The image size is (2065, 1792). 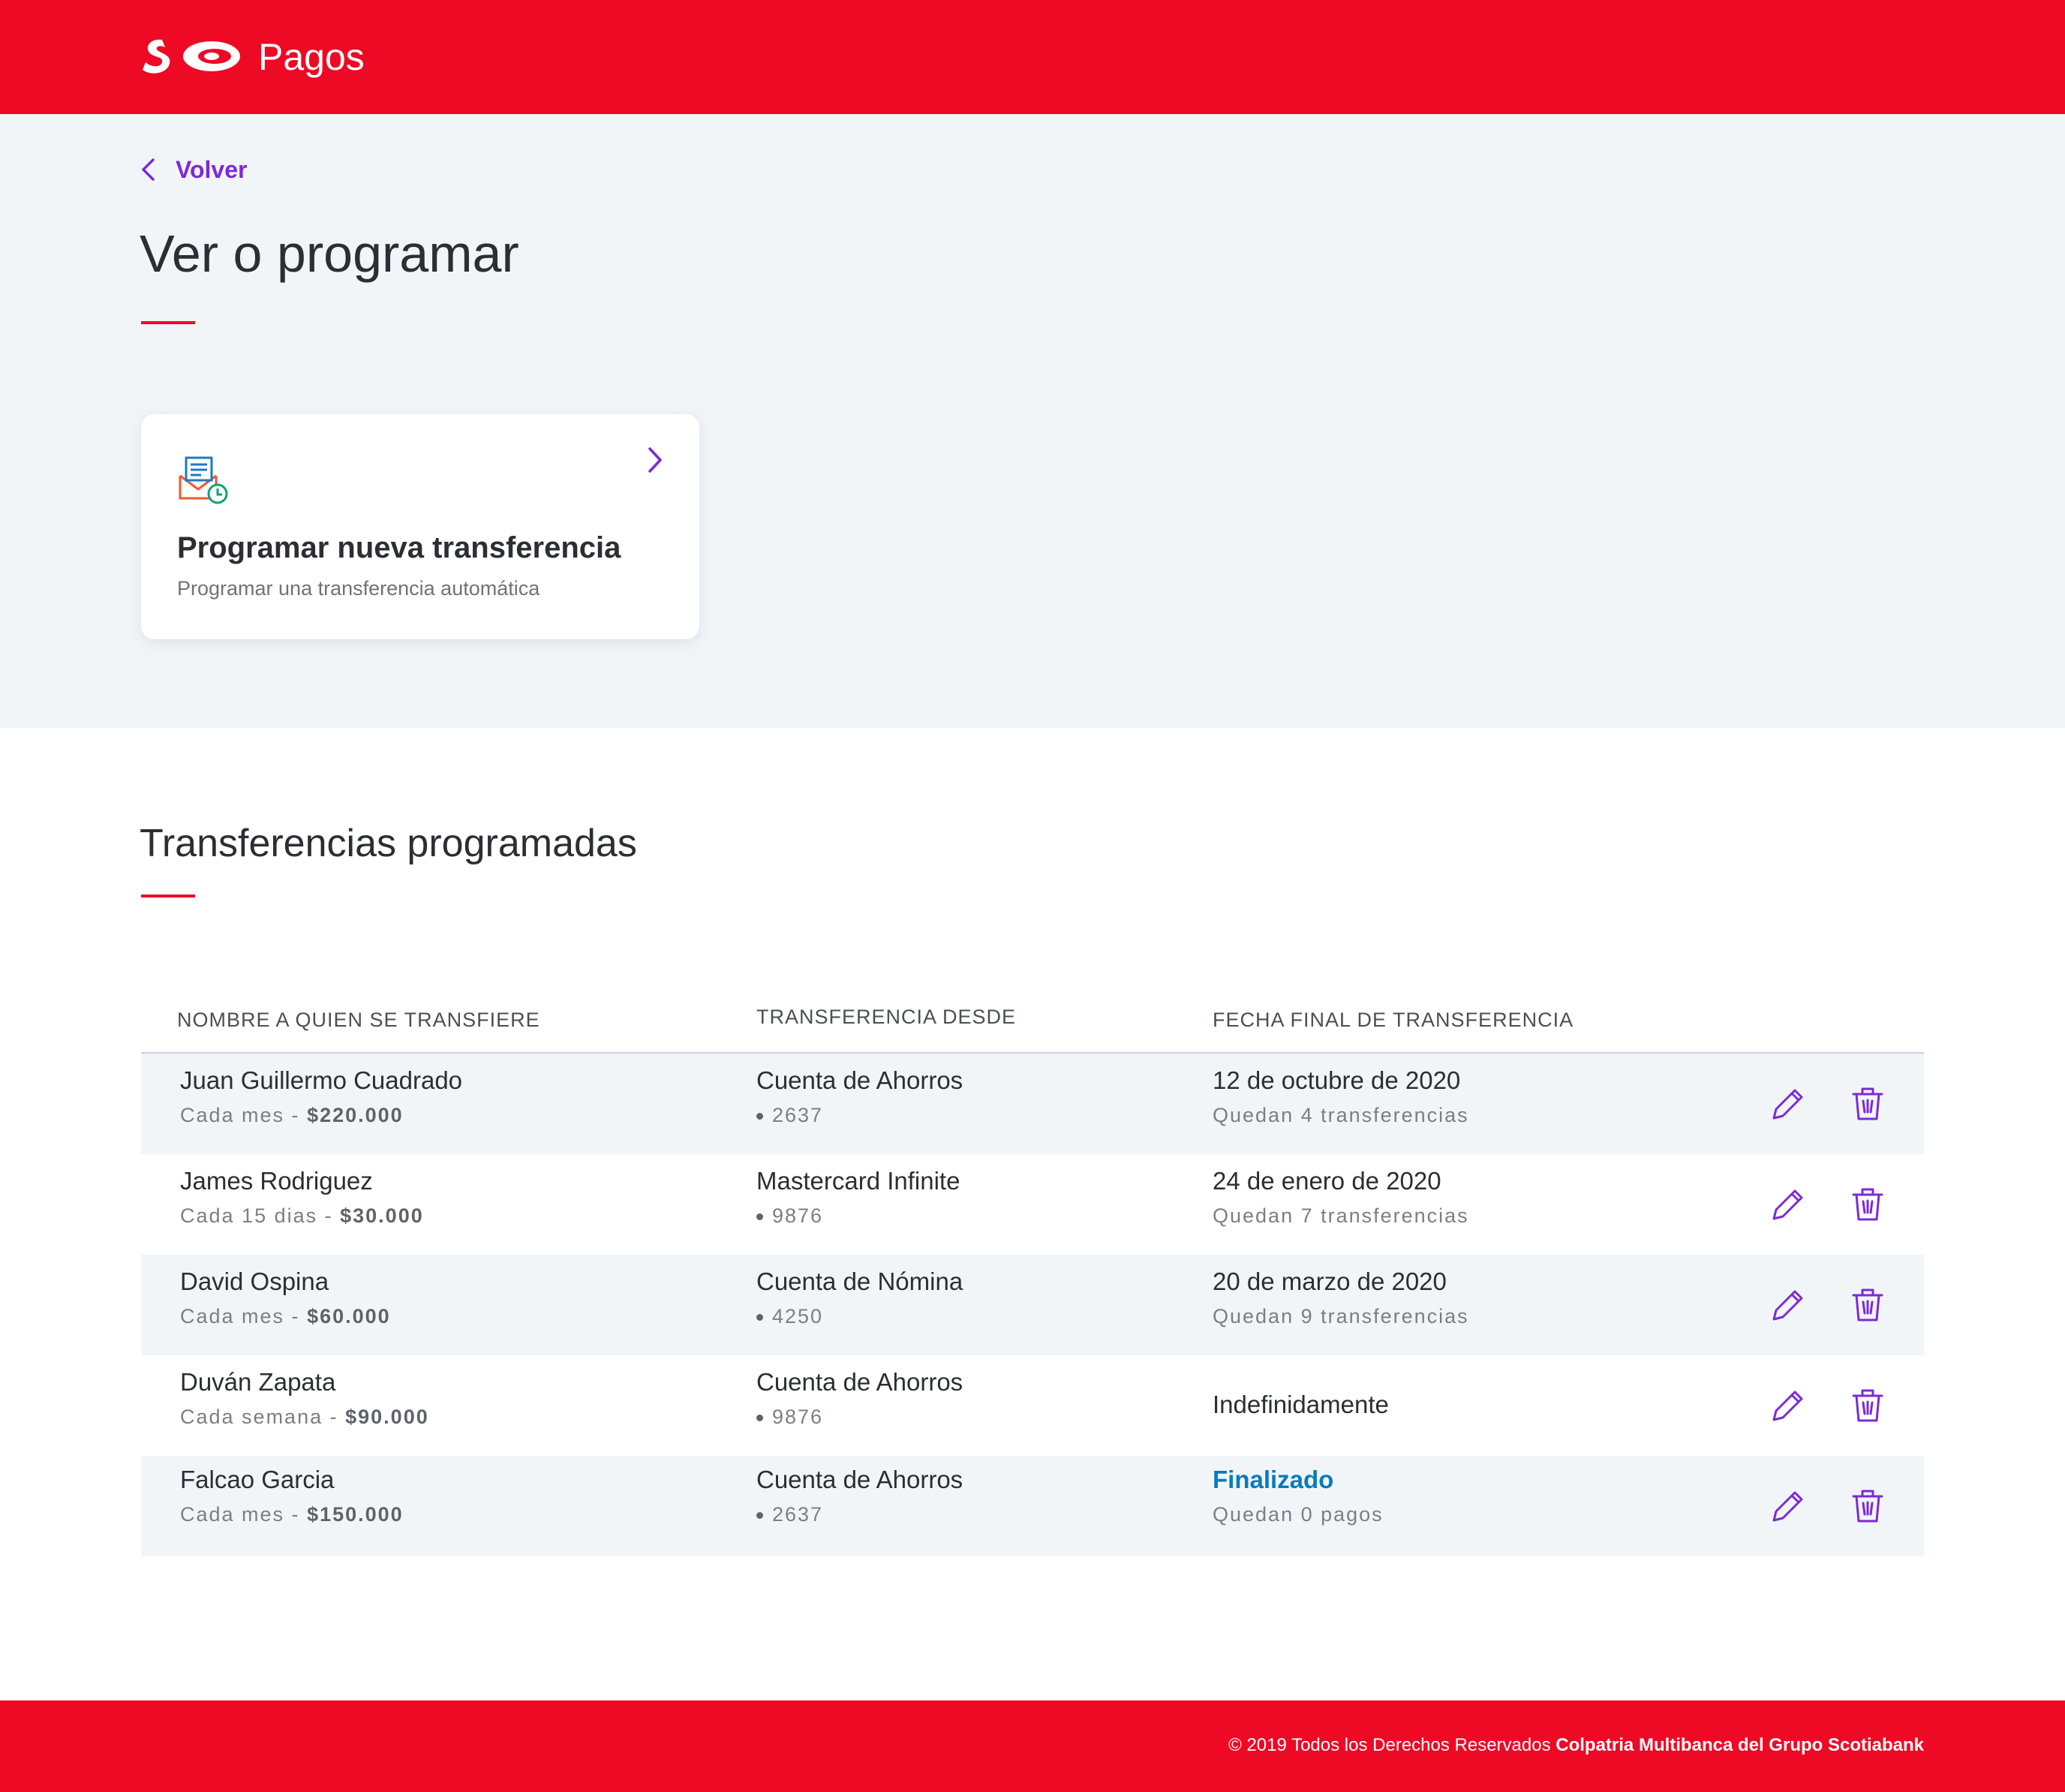 What do you see at coordinates (860, 1281) in the screenshot?
I see `source-account: Cuenta de Nómina` at bounding box center [860, 1281].